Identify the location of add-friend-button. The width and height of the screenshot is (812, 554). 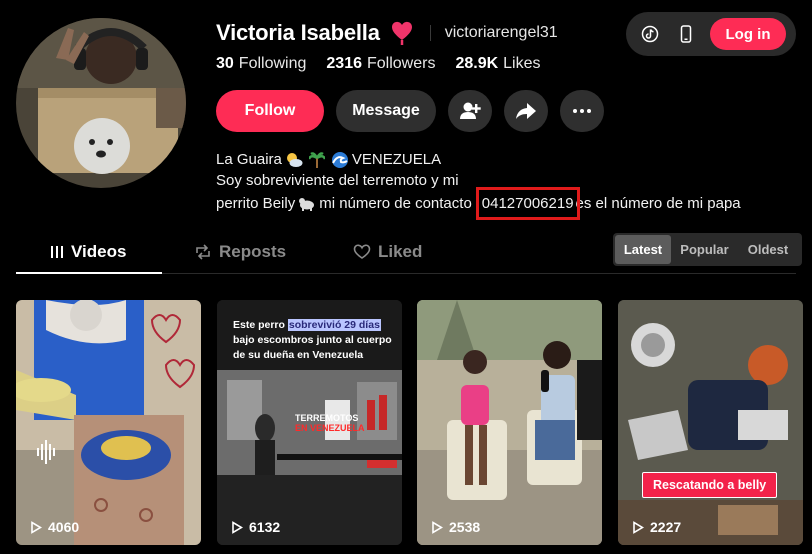
(470, 111).